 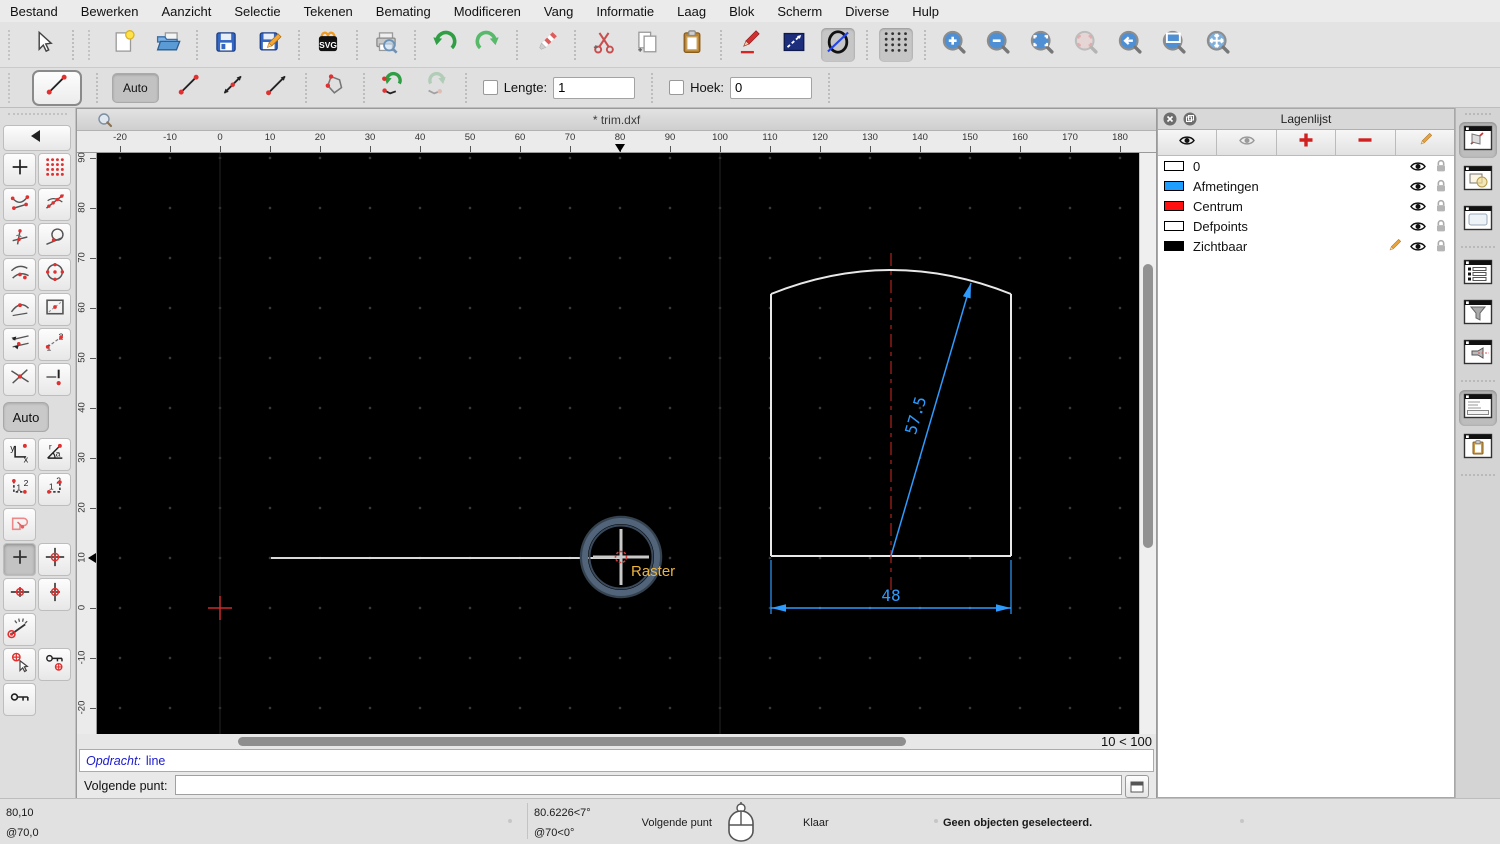 What do you see at coordinates (1478, 180) in the screenshot?
I see `dock-blocks-button` at bounding box center [1478, 180].